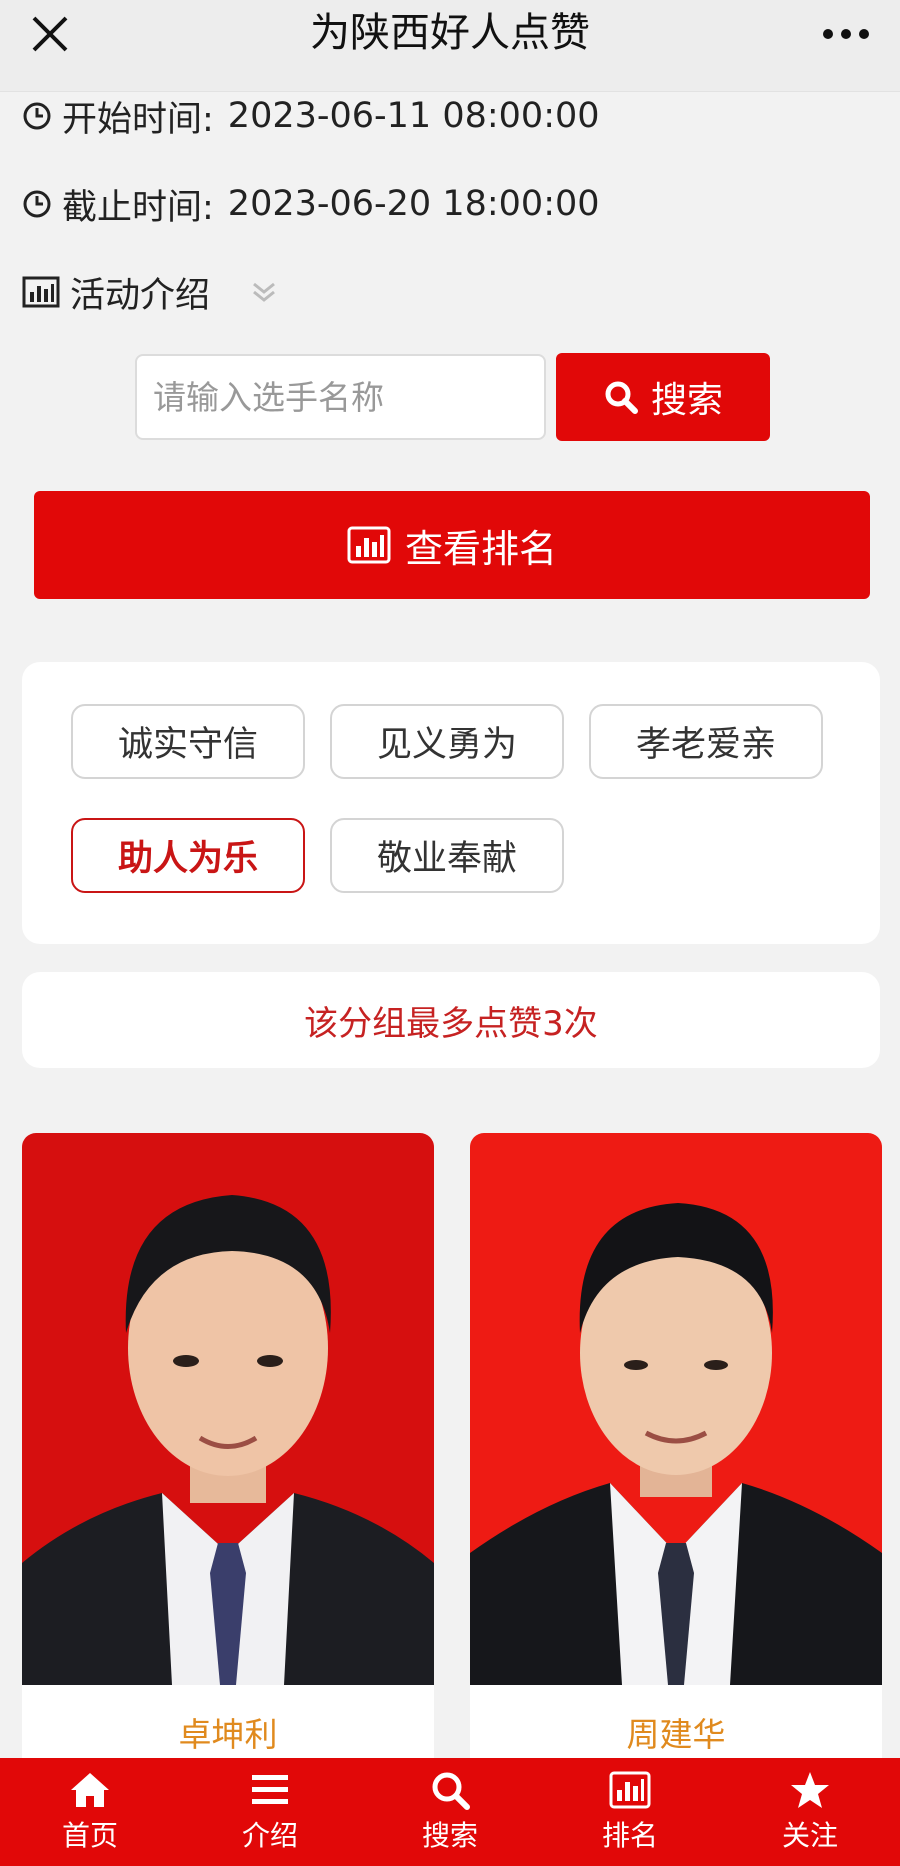  I want to click on tab-ranking: 排名, so click(630, 1812).